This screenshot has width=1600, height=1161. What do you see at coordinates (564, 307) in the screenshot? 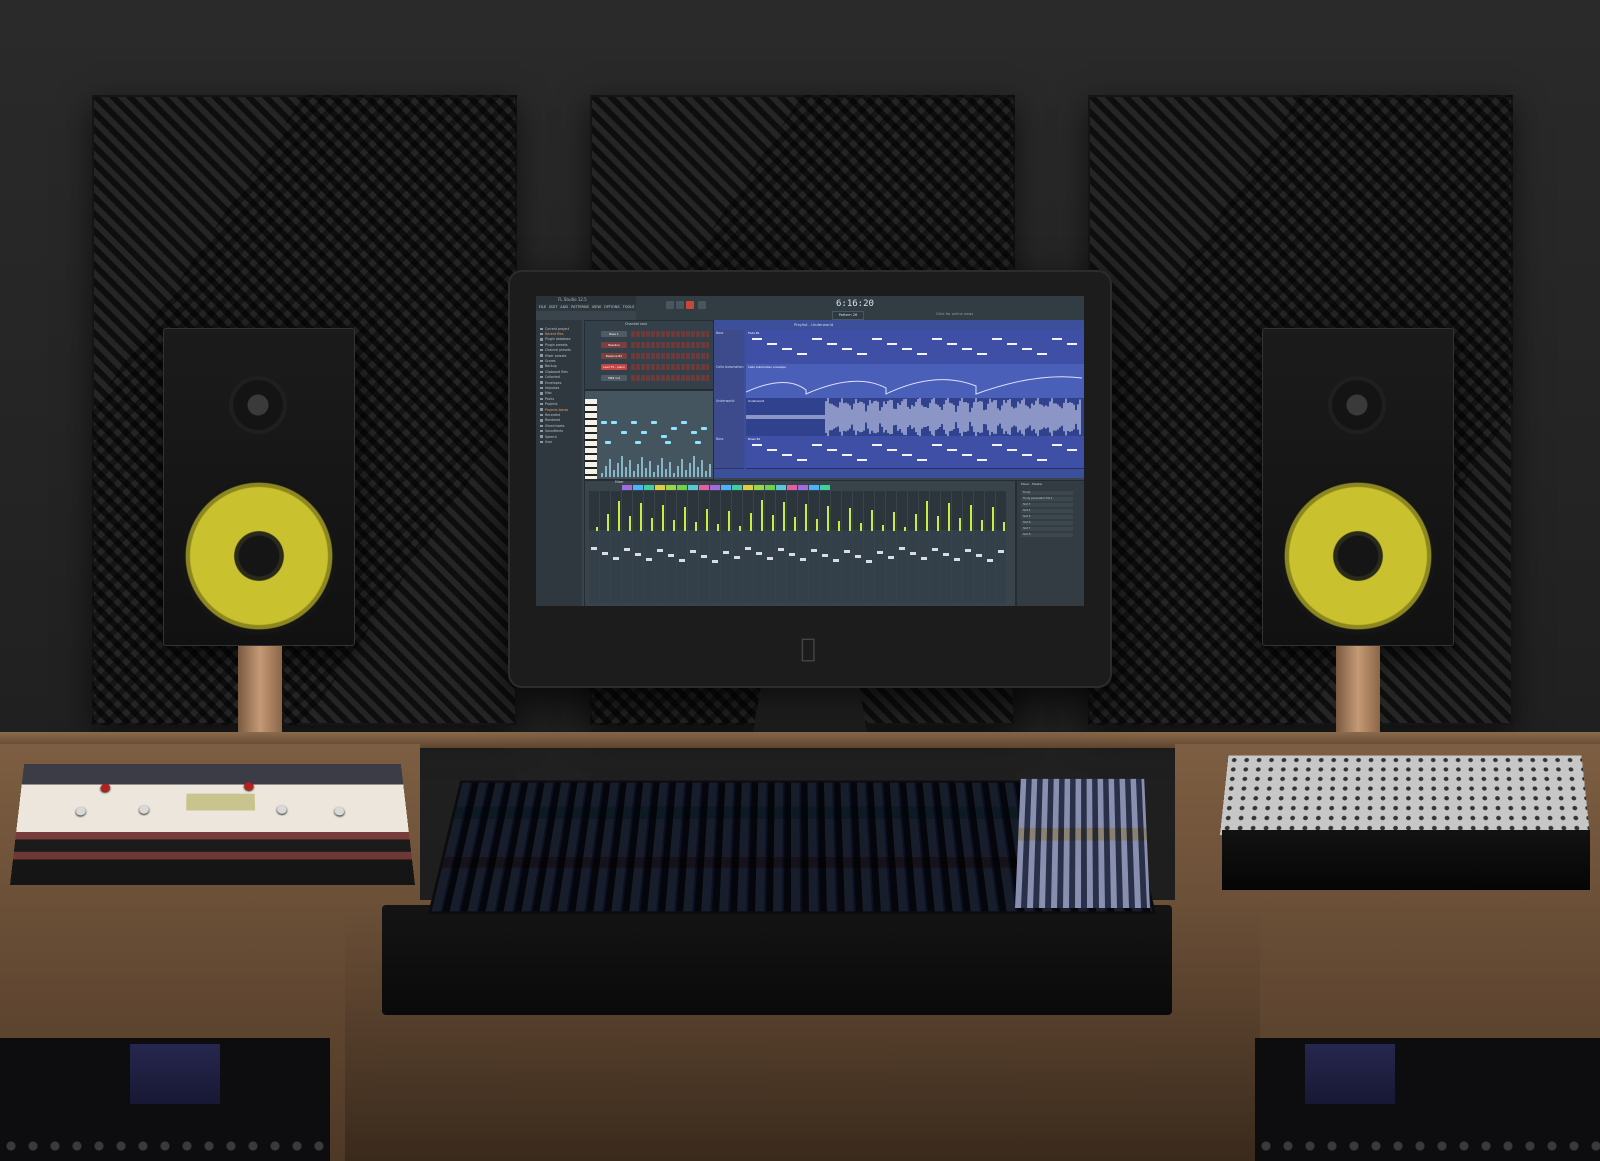
I see `menu-add: ADD` at bounding box center [564, 307].